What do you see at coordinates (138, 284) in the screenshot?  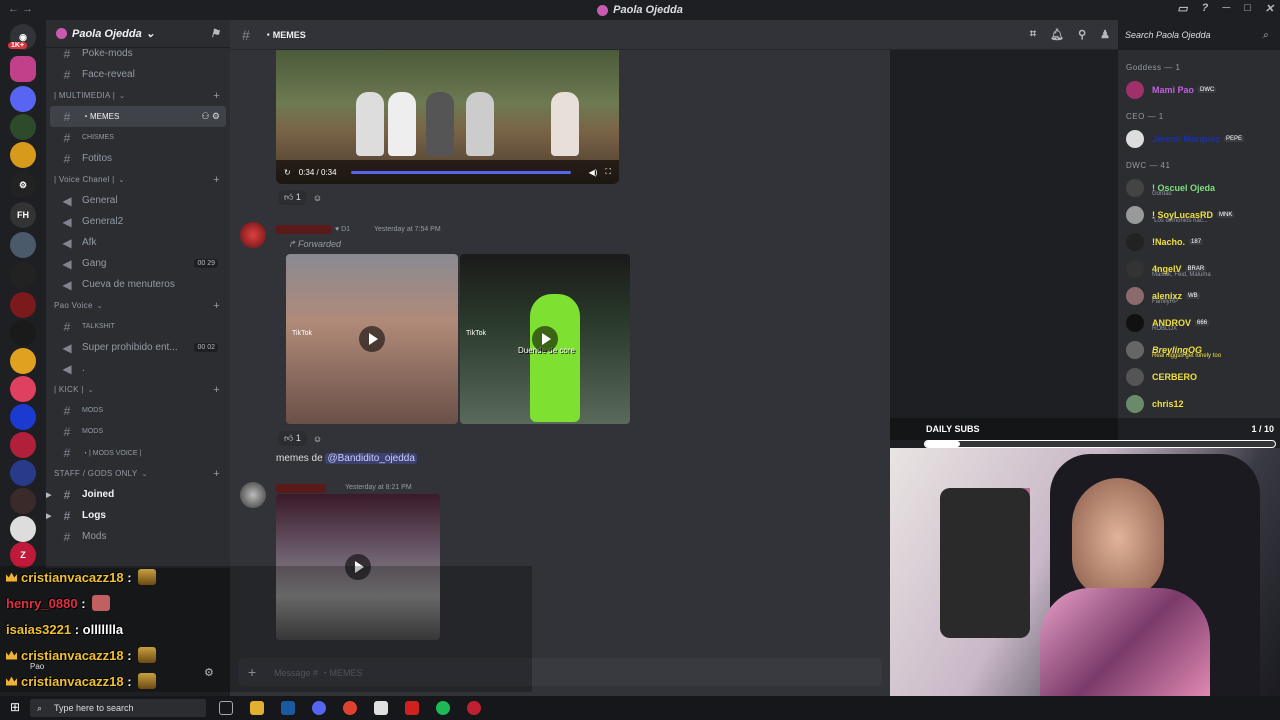 I see `voice-channel-cueva: ◀ Cueva de menuteros` at bounding box center [138, 284].